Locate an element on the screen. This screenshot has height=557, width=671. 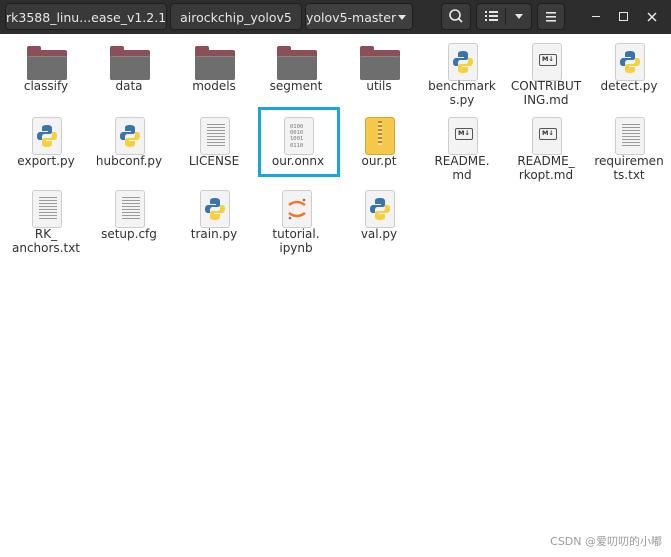
file-item-setup-cfg: setup.cfg is located at coordinates (129, 215).